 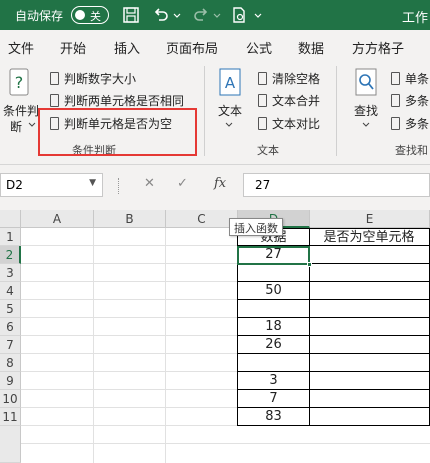 What do you see at coordinates (230, 110) in the screenshot?
I see `text-button: 文本` at bounding box center [230, 110].